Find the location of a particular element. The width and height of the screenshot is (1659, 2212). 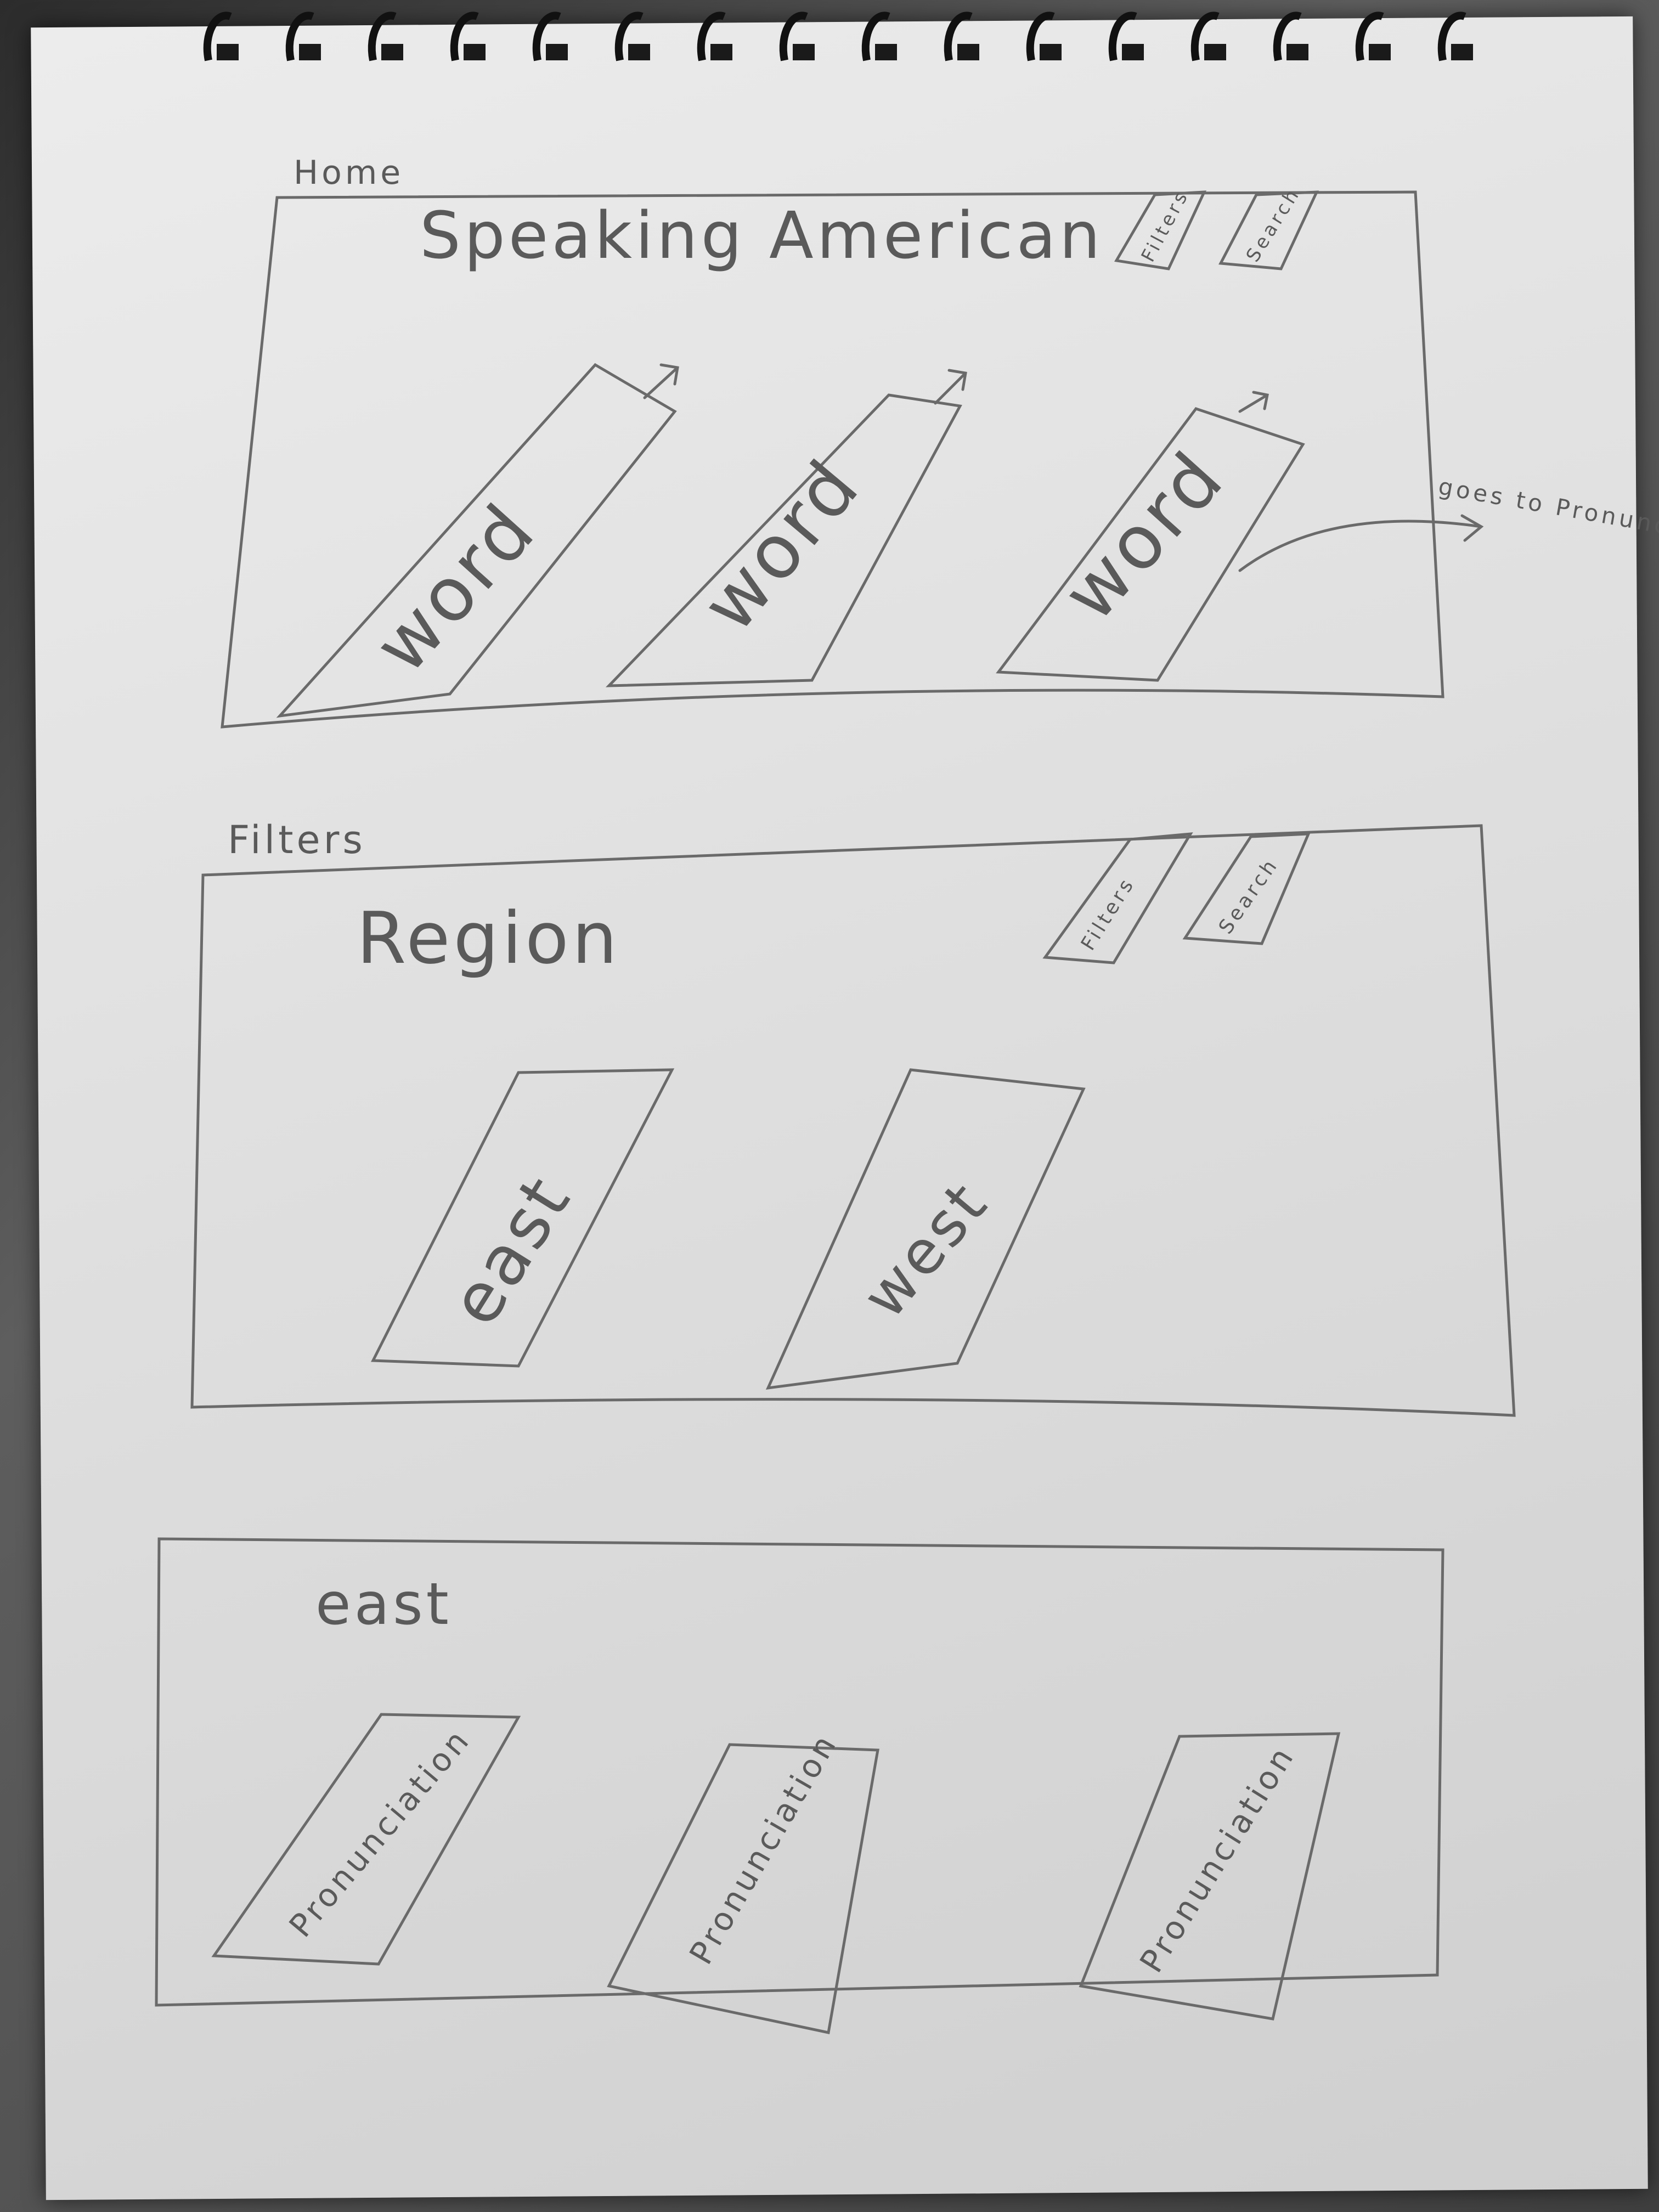

word-card-1-arrow-icon is located at coordinates (661, 381).